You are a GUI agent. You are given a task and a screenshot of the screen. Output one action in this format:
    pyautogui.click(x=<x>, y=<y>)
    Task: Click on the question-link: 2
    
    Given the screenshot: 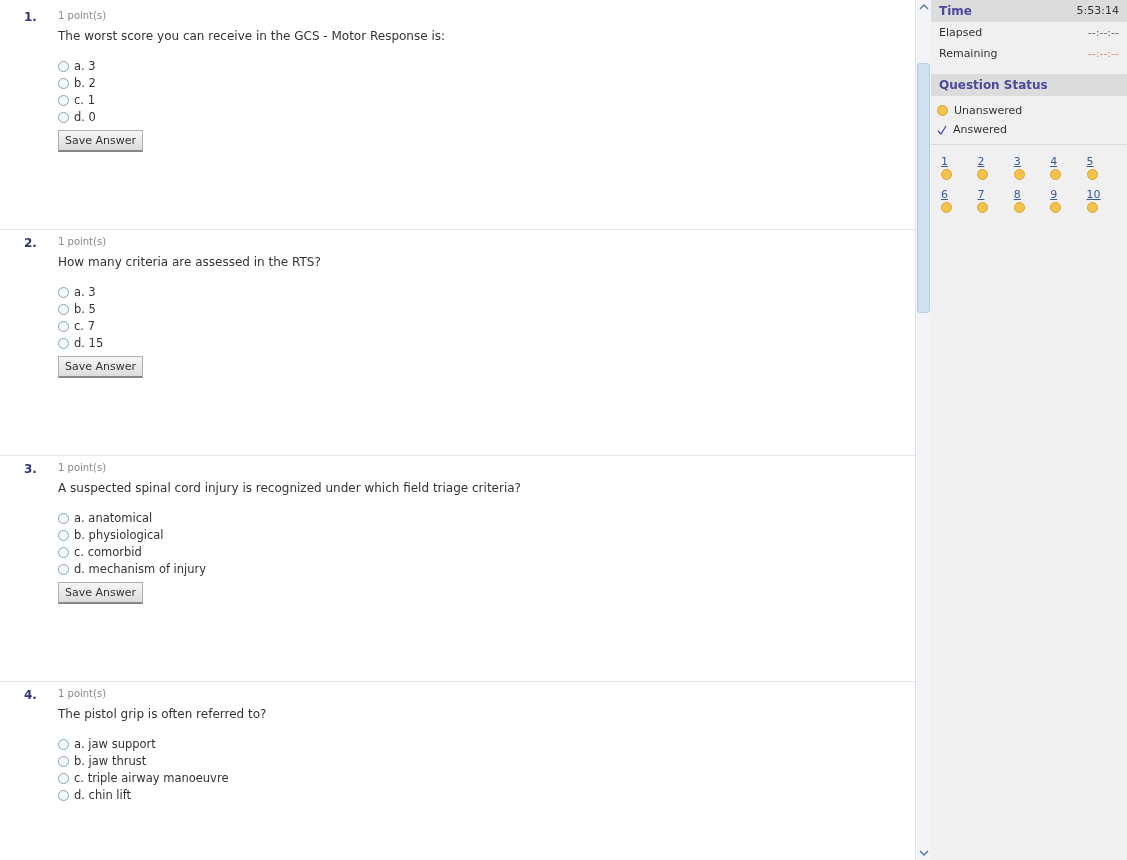 What is the action you would take?
    pyautogui.click(x=981, y=161)
    